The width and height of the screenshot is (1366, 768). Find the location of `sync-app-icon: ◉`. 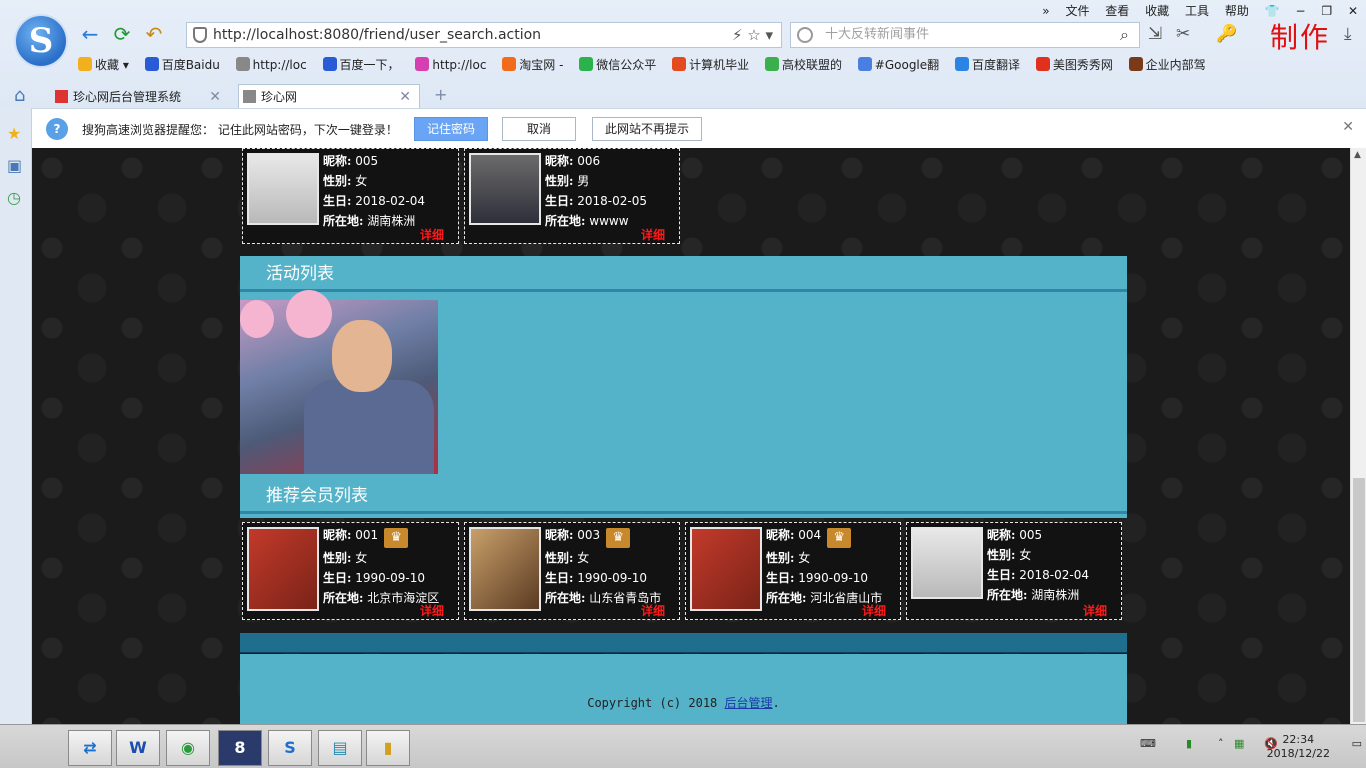

sync-app-icon: ◉ is located at coordinates (188, 748).